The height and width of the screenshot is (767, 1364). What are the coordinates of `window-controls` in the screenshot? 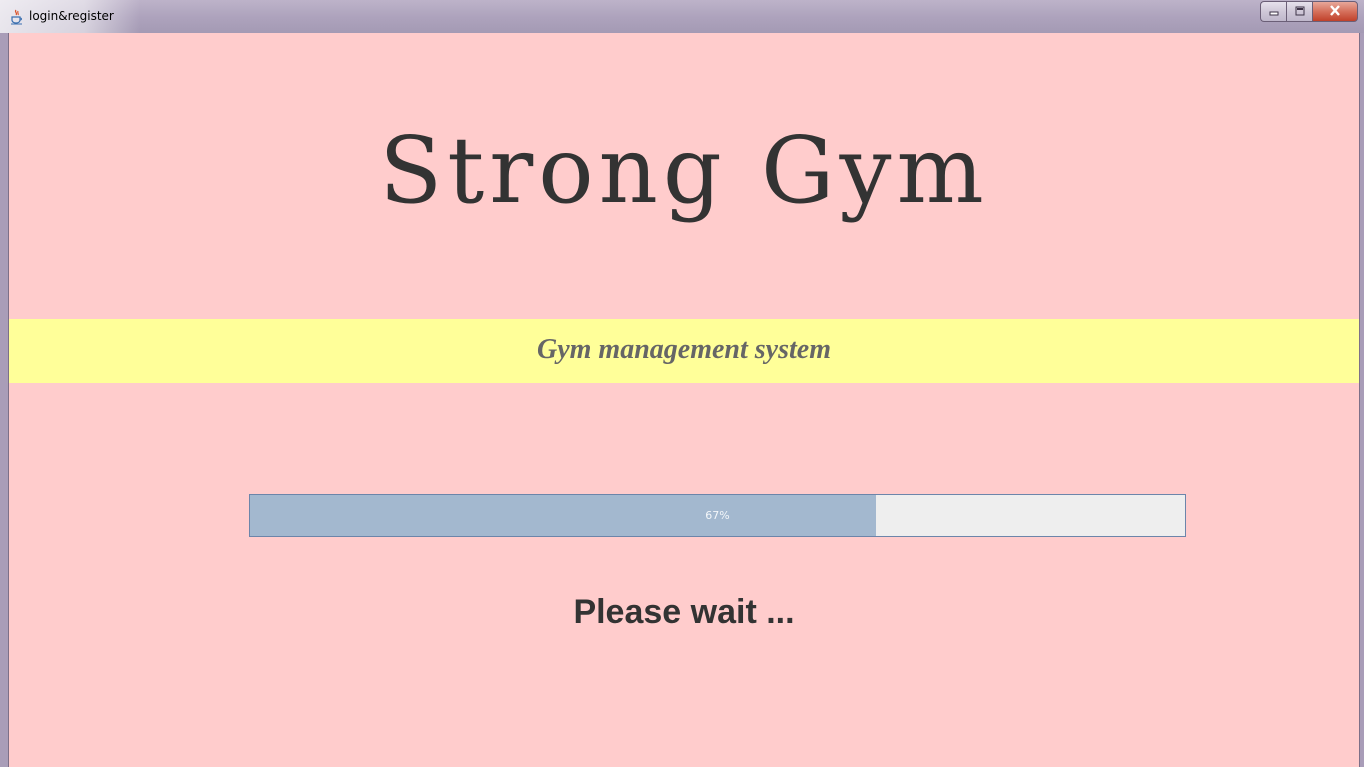 It's located at (1309, 11).